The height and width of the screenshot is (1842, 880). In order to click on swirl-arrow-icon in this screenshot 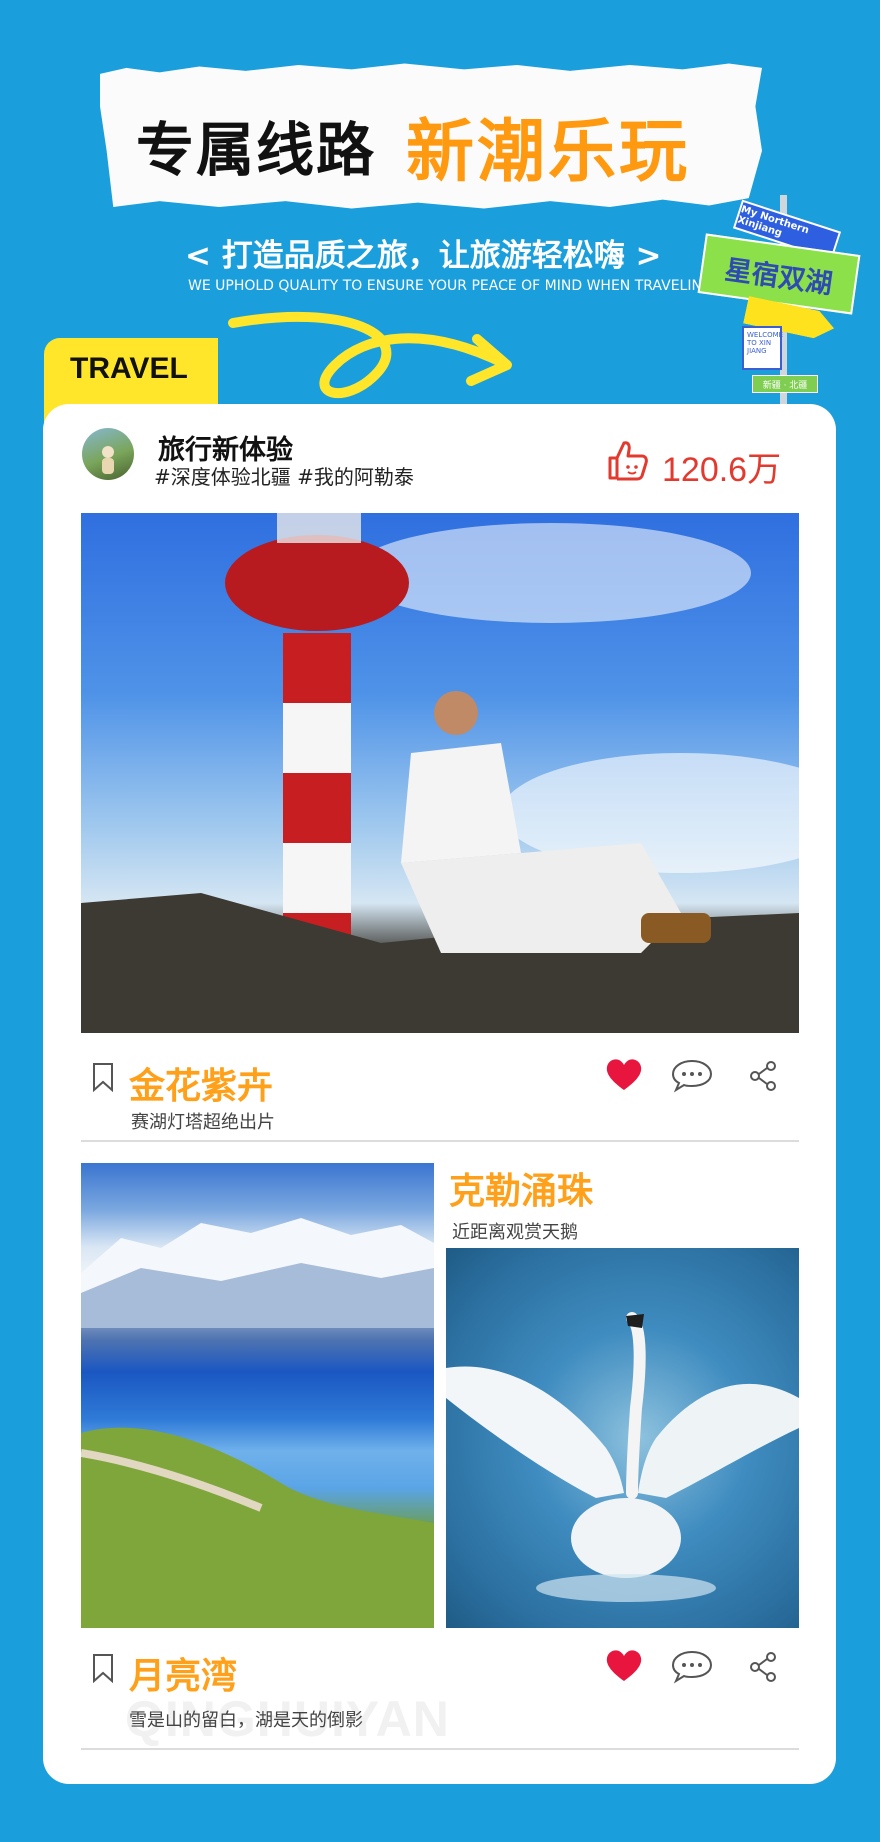, I will do `click(370, 355)`.